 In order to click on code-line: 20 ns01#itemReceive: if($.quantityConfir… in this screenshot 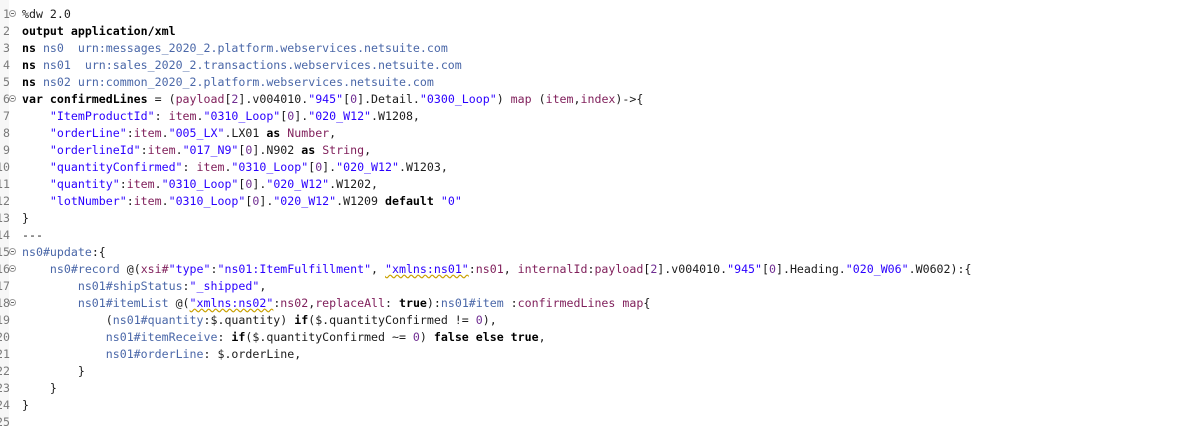, I will do `click(597, 337)`.